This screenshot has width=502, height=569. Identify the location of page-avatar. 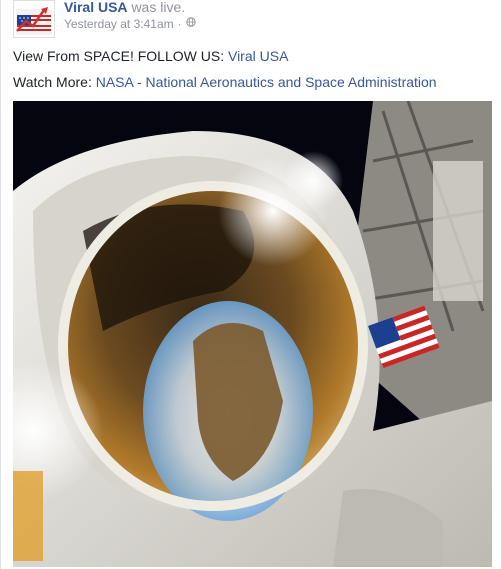
(34, 19).